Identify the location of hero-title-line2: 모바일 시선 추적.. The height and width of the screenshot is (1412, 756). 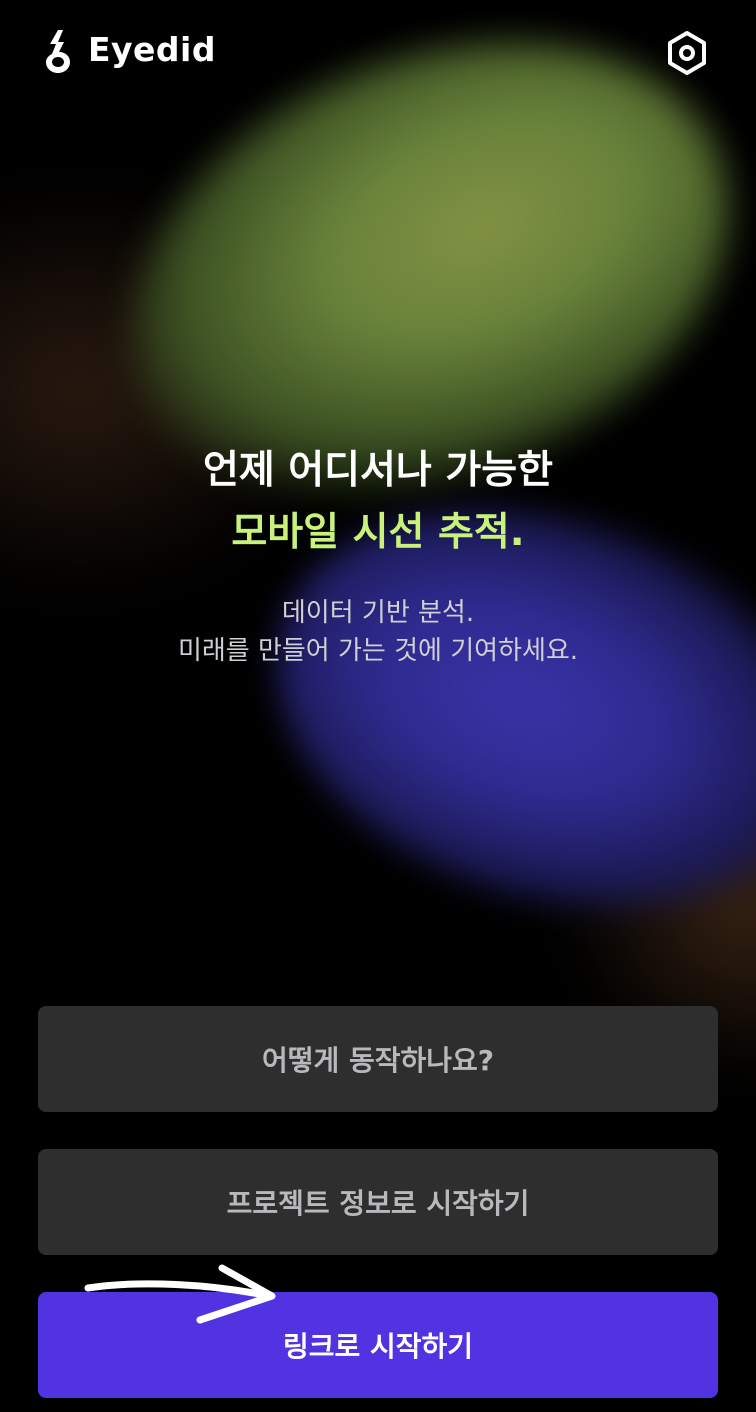
(378, 532).